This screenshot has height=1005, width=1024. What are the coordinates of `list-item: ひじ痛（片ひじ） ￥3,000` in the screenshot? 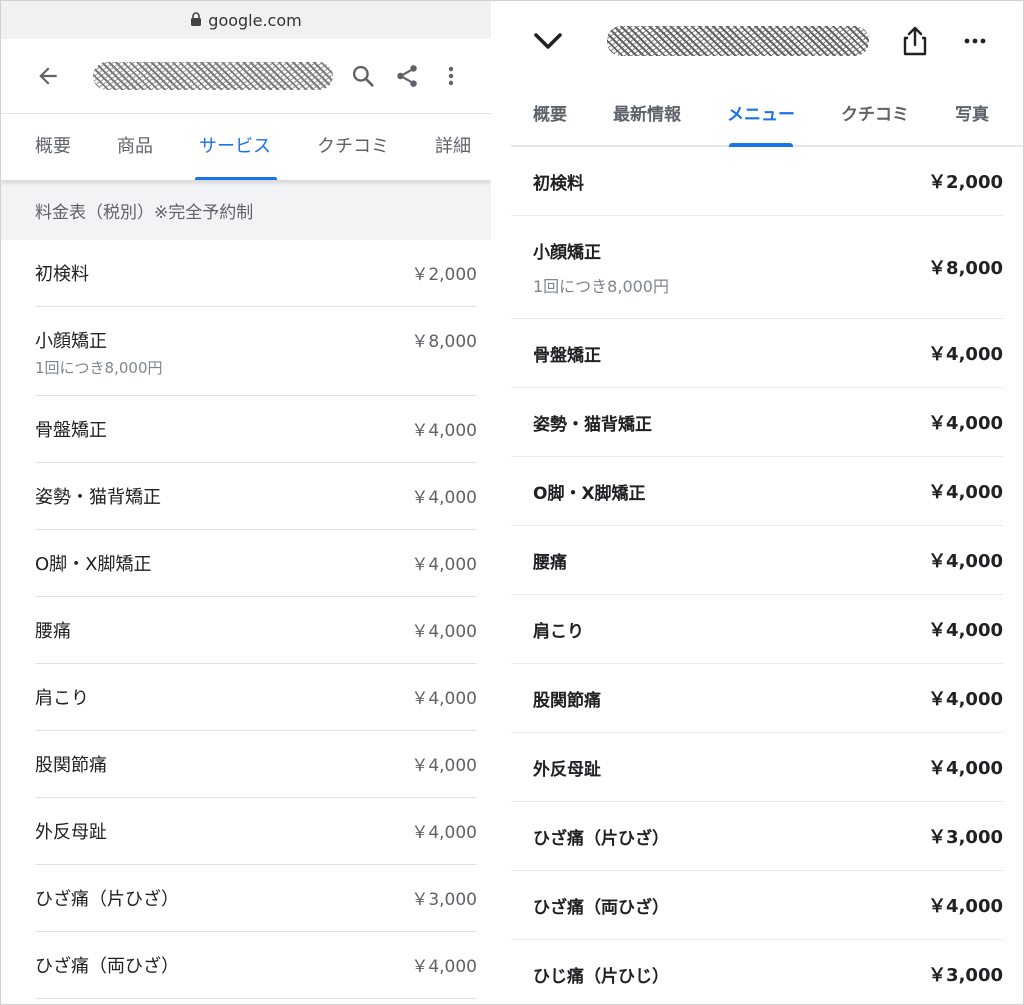 It's located at (757, 972).